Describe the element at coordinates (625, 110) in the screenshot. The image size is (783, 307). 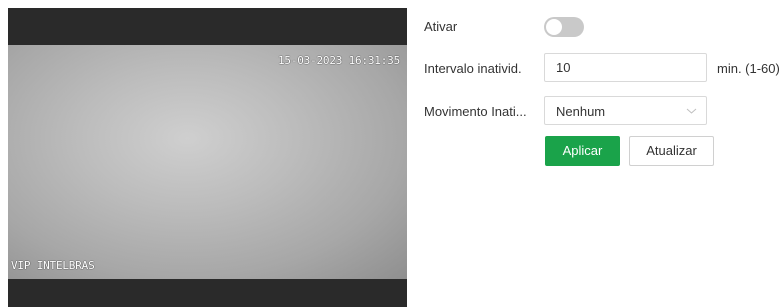
I see `motion-select: Nenhum` at that location.